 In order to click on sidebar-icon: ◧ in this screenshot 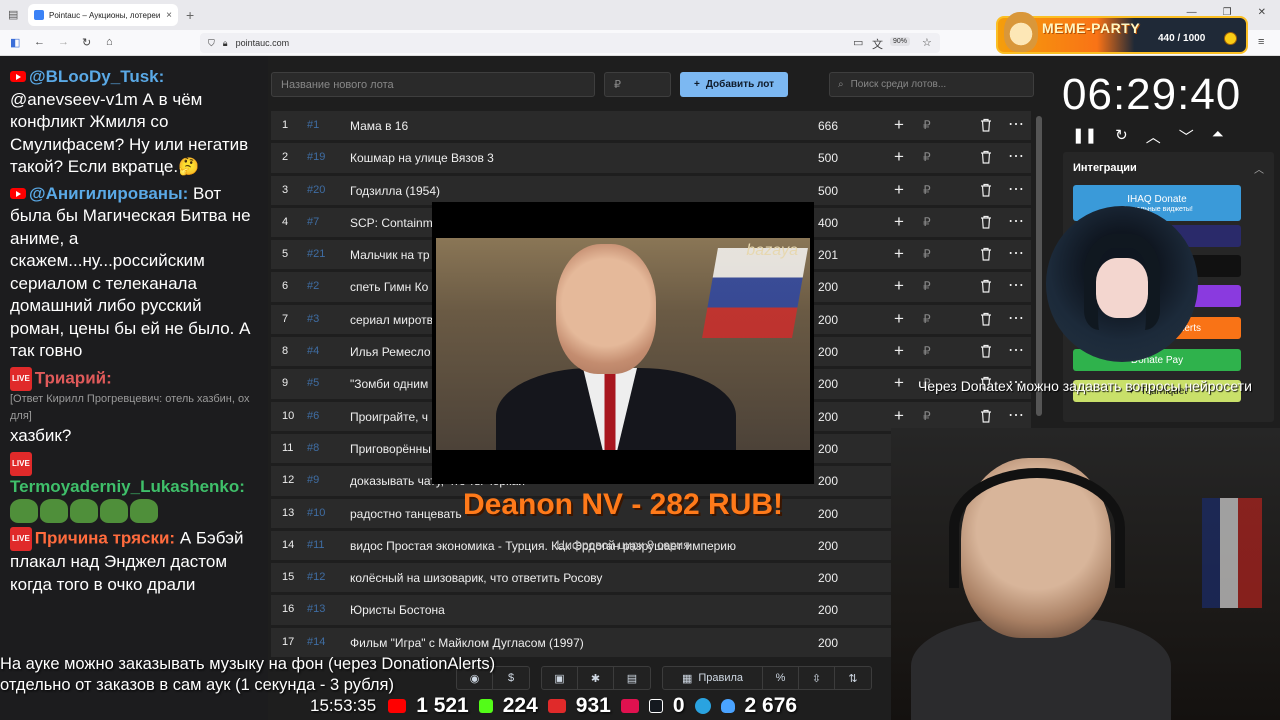, I will do `click(15, 42)`.